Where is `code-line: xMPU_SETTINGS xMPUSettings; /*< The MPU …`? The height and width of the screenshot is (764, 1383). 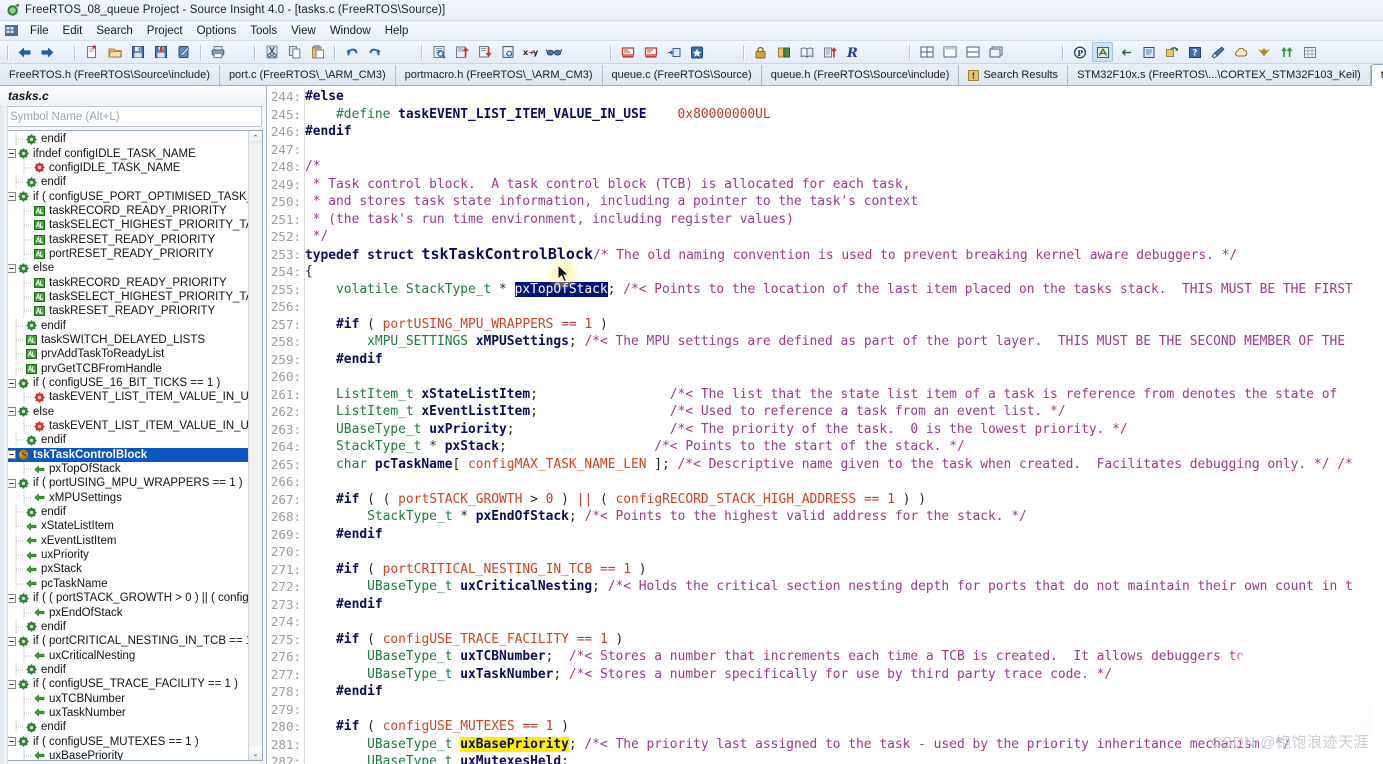
code-line: xMPU_SETTINGS xMPUSettings; /*< The MPU … is located at coordinates (844, 342).